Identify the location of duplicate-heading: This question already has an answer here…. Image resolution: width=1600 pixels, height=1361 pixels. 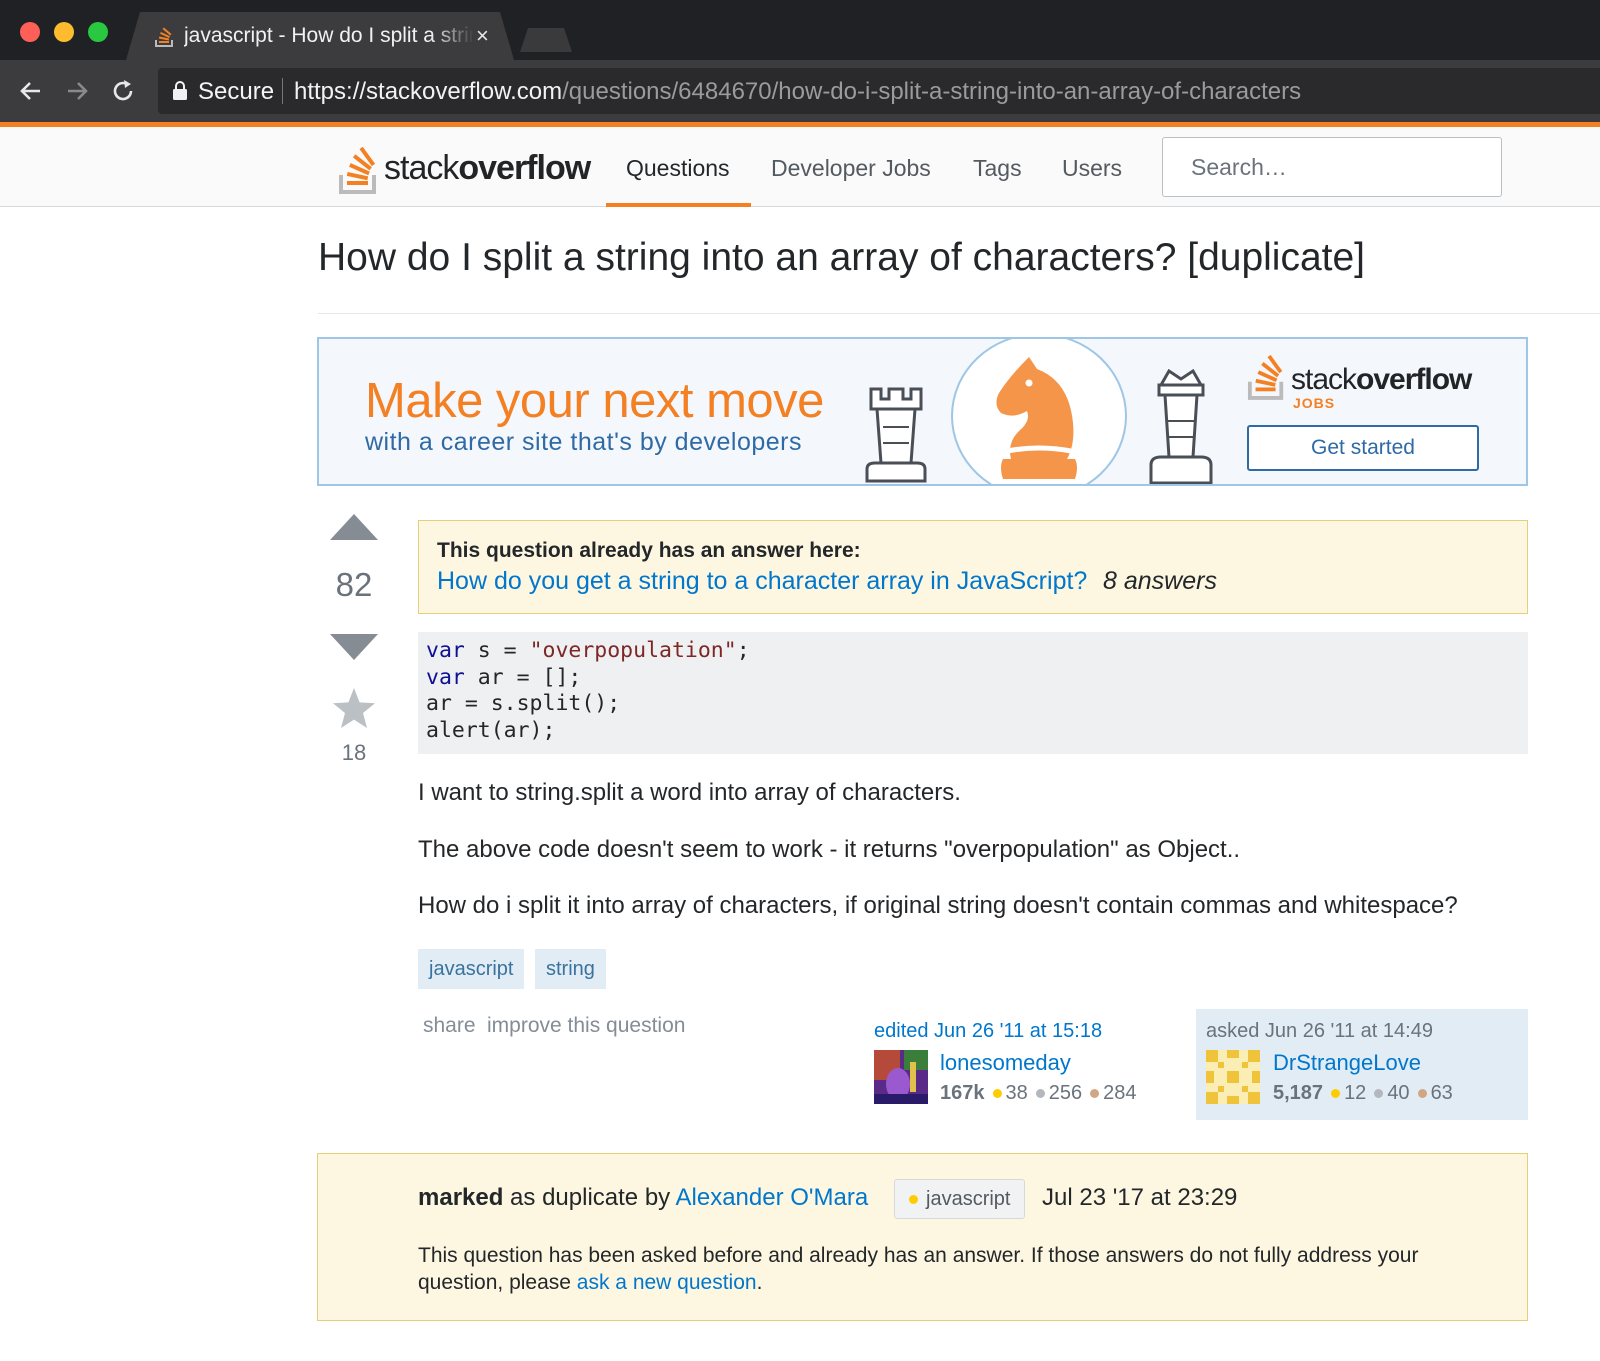
(649, 550).